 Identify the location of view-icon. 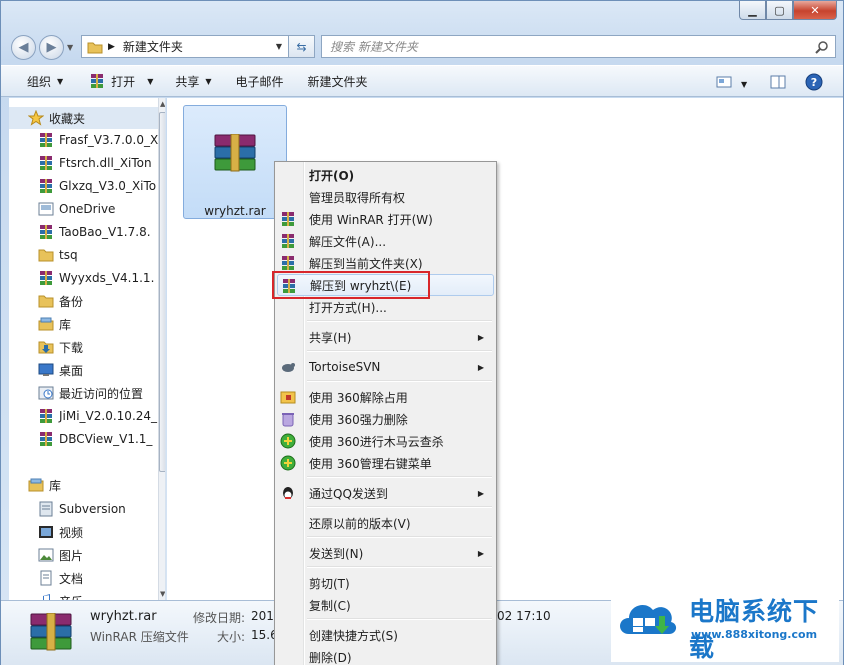
(724, 82).